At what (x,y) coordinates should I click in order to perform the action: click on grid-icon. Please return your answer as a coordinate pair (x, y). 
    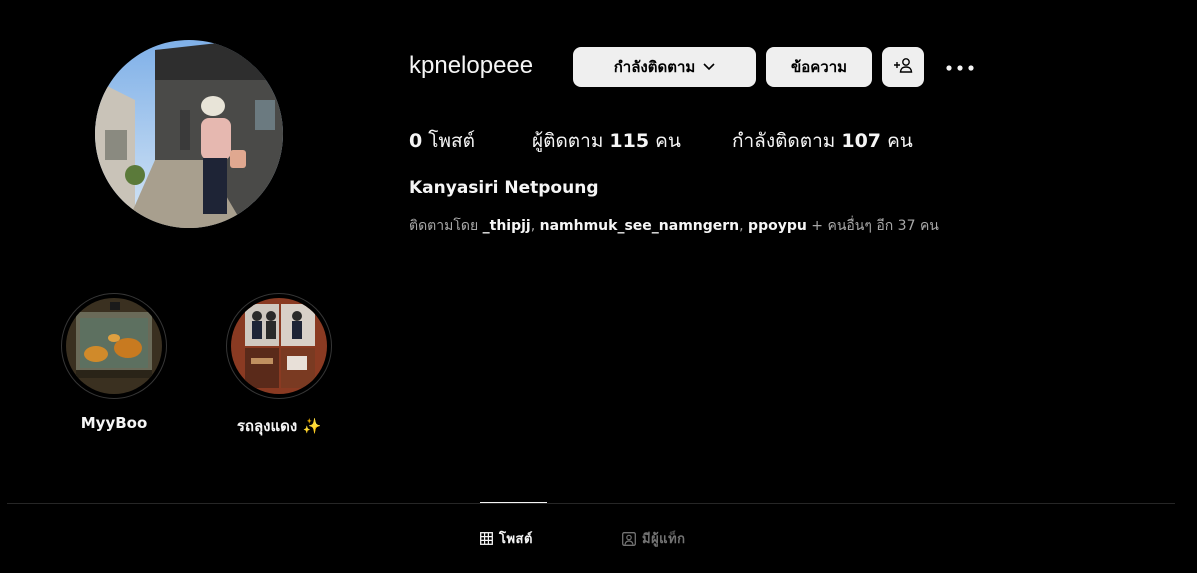
    Looking at the image, I should click on (486, 538).